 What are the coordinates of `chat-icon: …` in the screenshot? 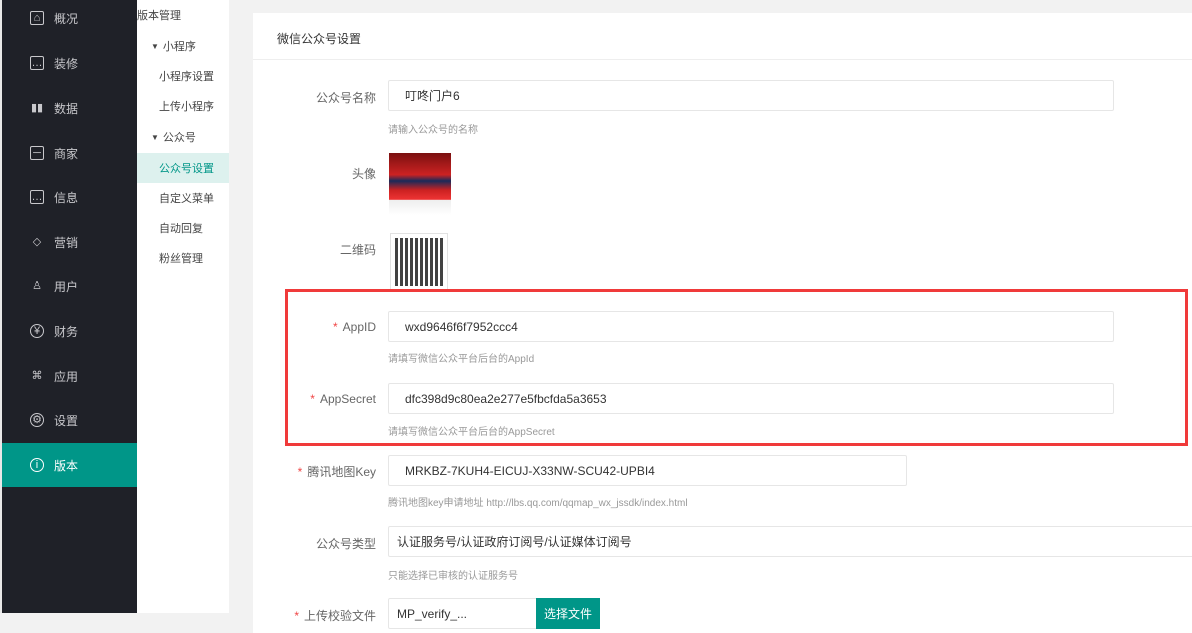 It's located at (37, 197).